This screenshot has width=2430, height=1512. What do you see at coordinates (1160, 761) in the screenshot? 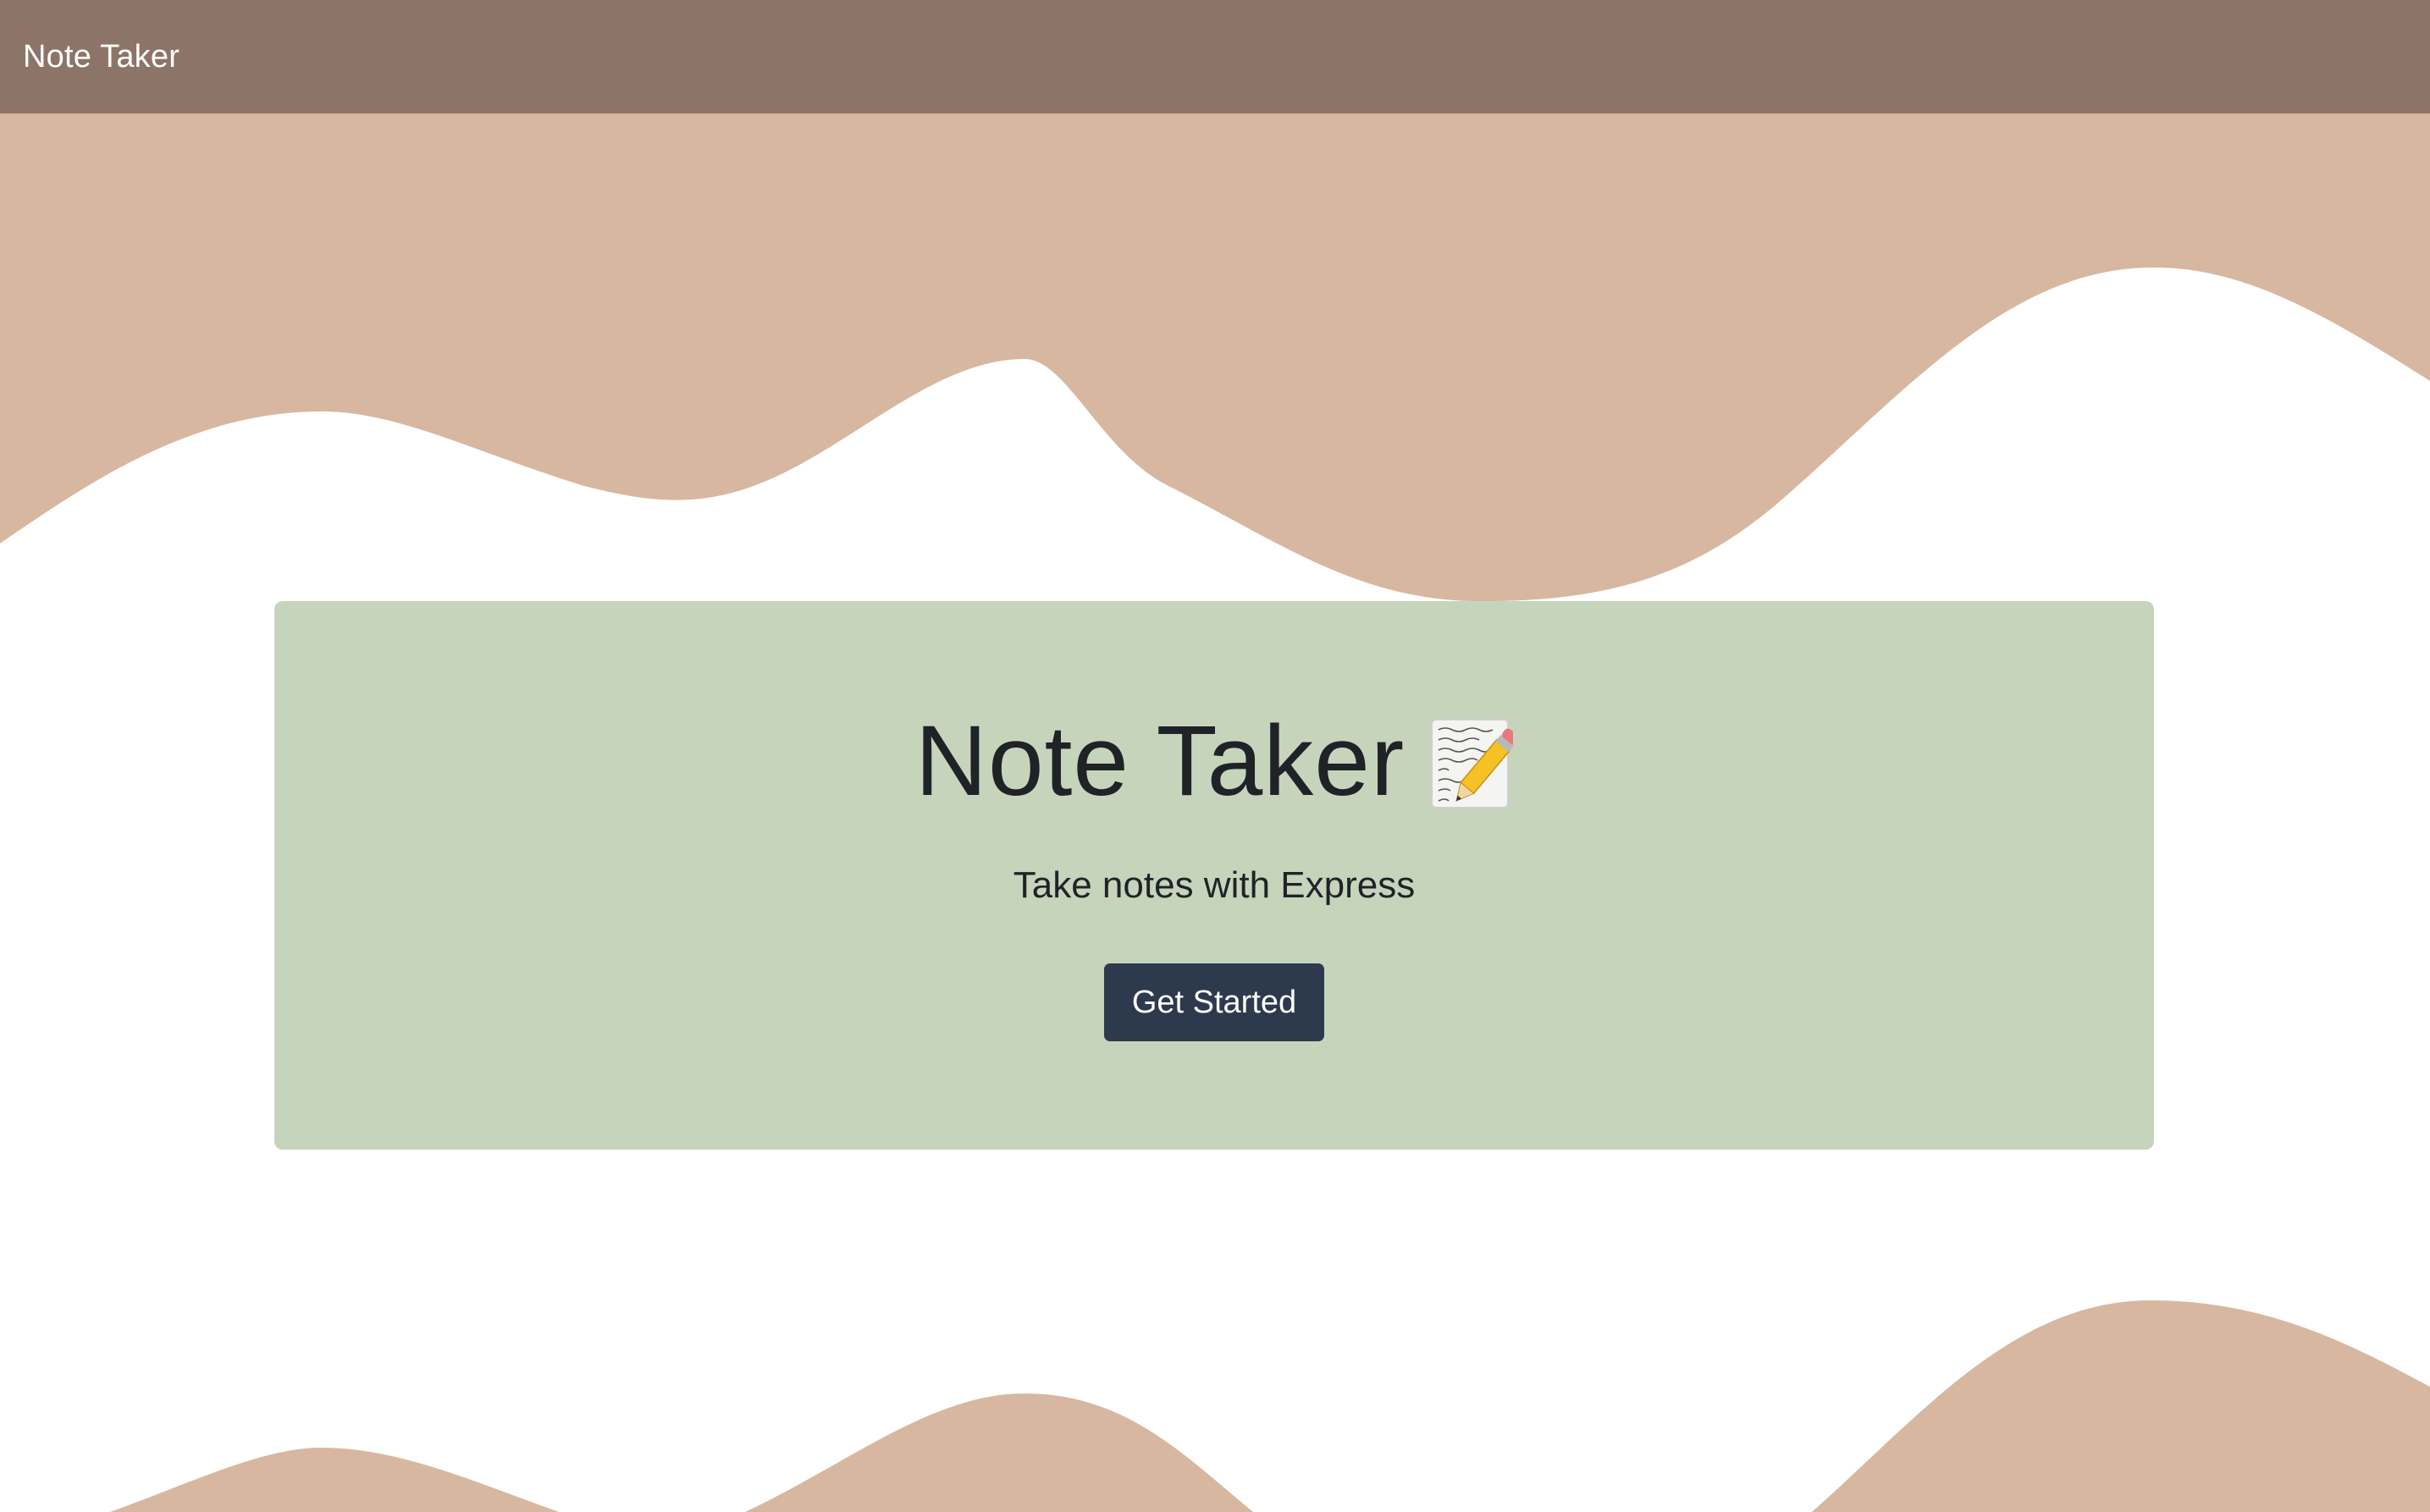
I see `hero-title: Note Taker` at bounding box center [1160, 761].